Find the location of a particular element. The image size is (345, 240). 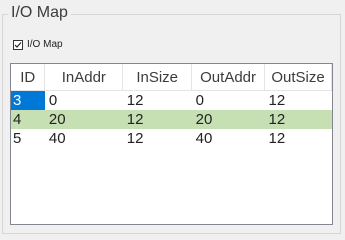

io-map-checkbox is located at coordinates (18, 44).